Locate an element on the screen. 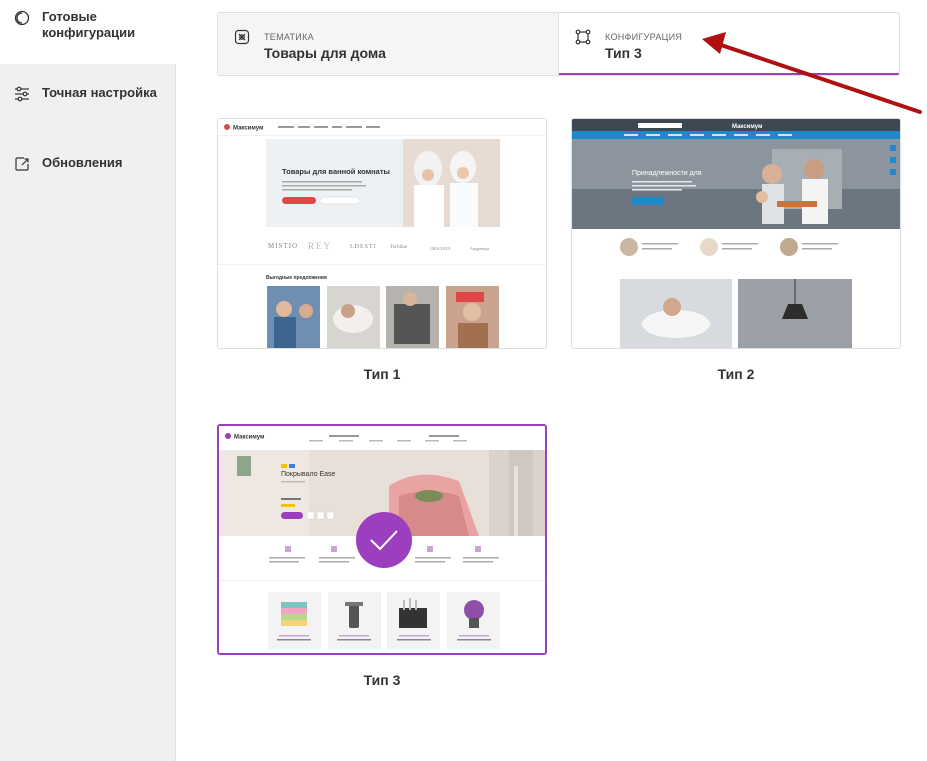 This screenshot has width=927, height=761. config-card-type-3: Максимум Покрывало Ease Тип 3 is located at coordinates (382, 556).